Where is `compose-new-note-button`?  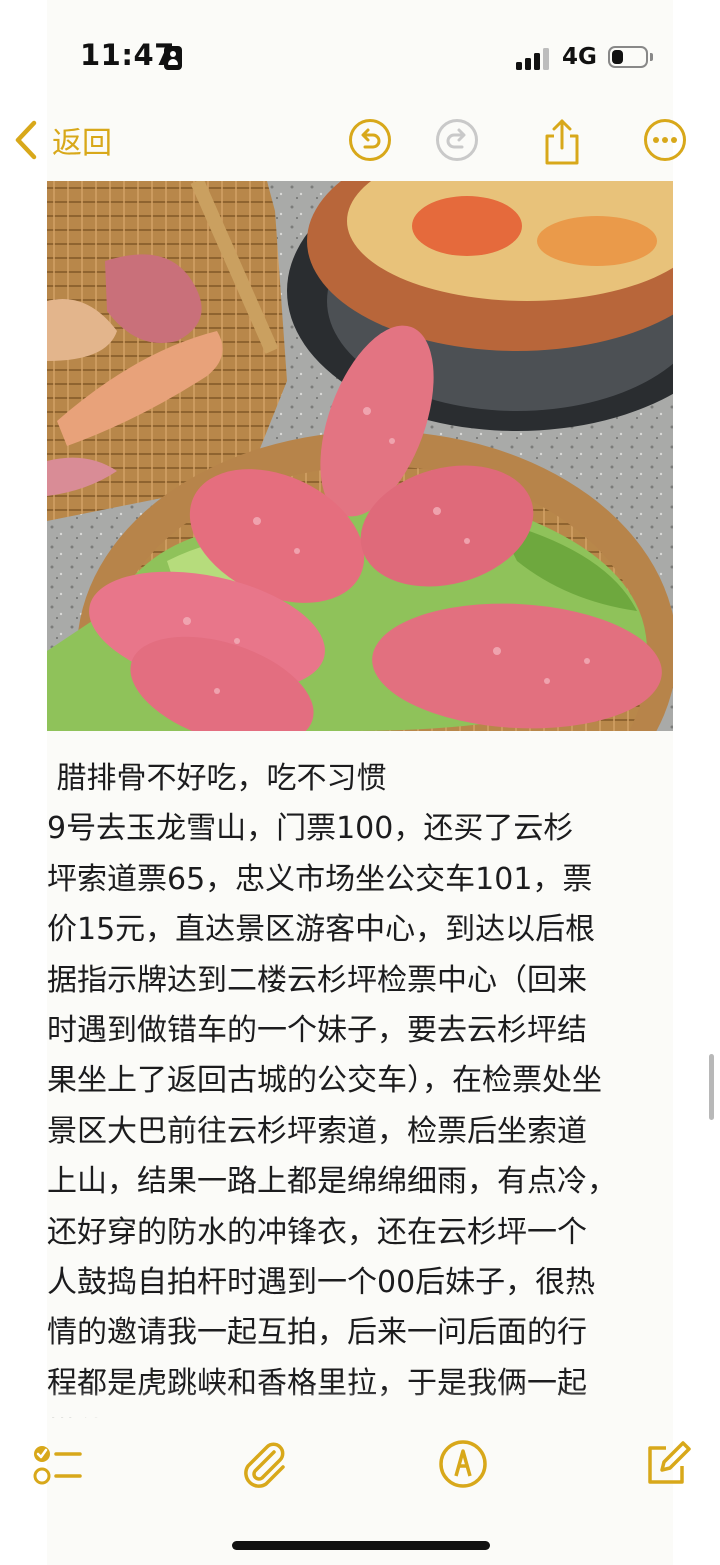
compose-new-note-button is located at coordinates (666, 1464).